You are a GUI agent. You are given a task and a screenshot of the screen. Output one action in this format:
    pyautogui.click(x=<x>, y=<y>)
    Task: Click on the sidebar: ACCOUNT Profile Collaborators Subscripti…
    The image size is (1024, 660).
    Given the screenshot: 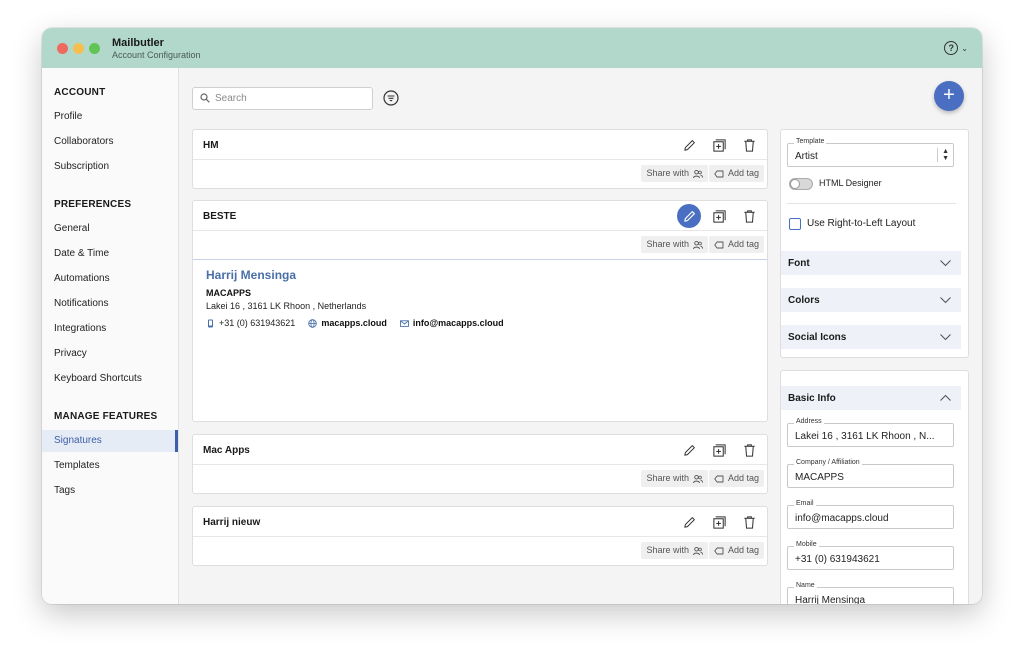 What is the action you would take?
    pyautogui.click(x=110, y=336)
    